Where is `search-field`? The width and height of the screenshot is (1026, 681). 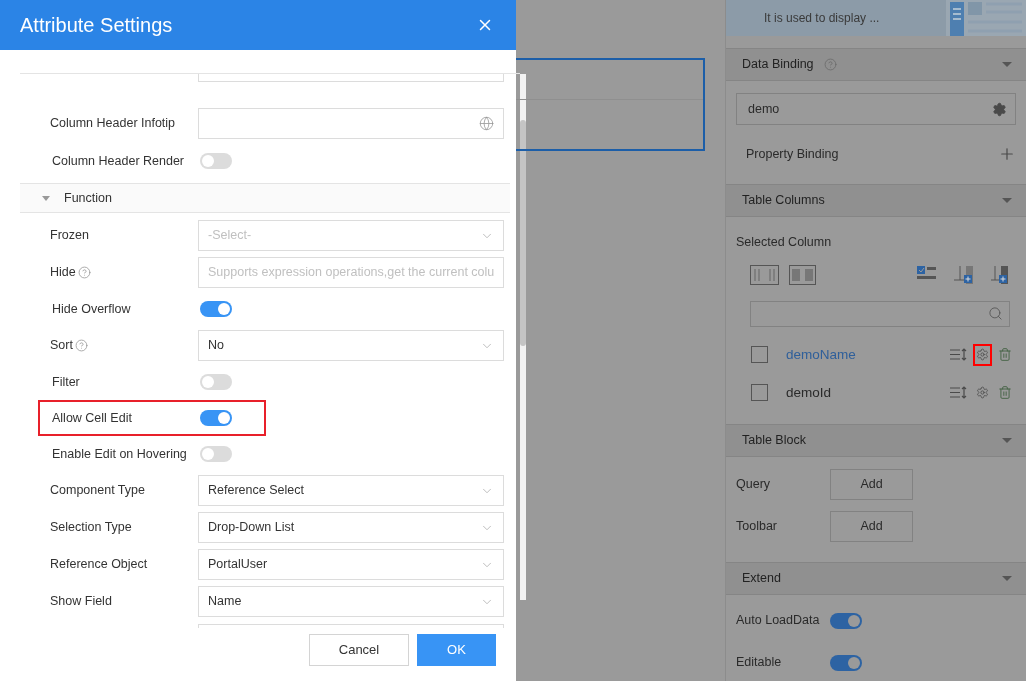 search-field is located at coordinates (880, 313).